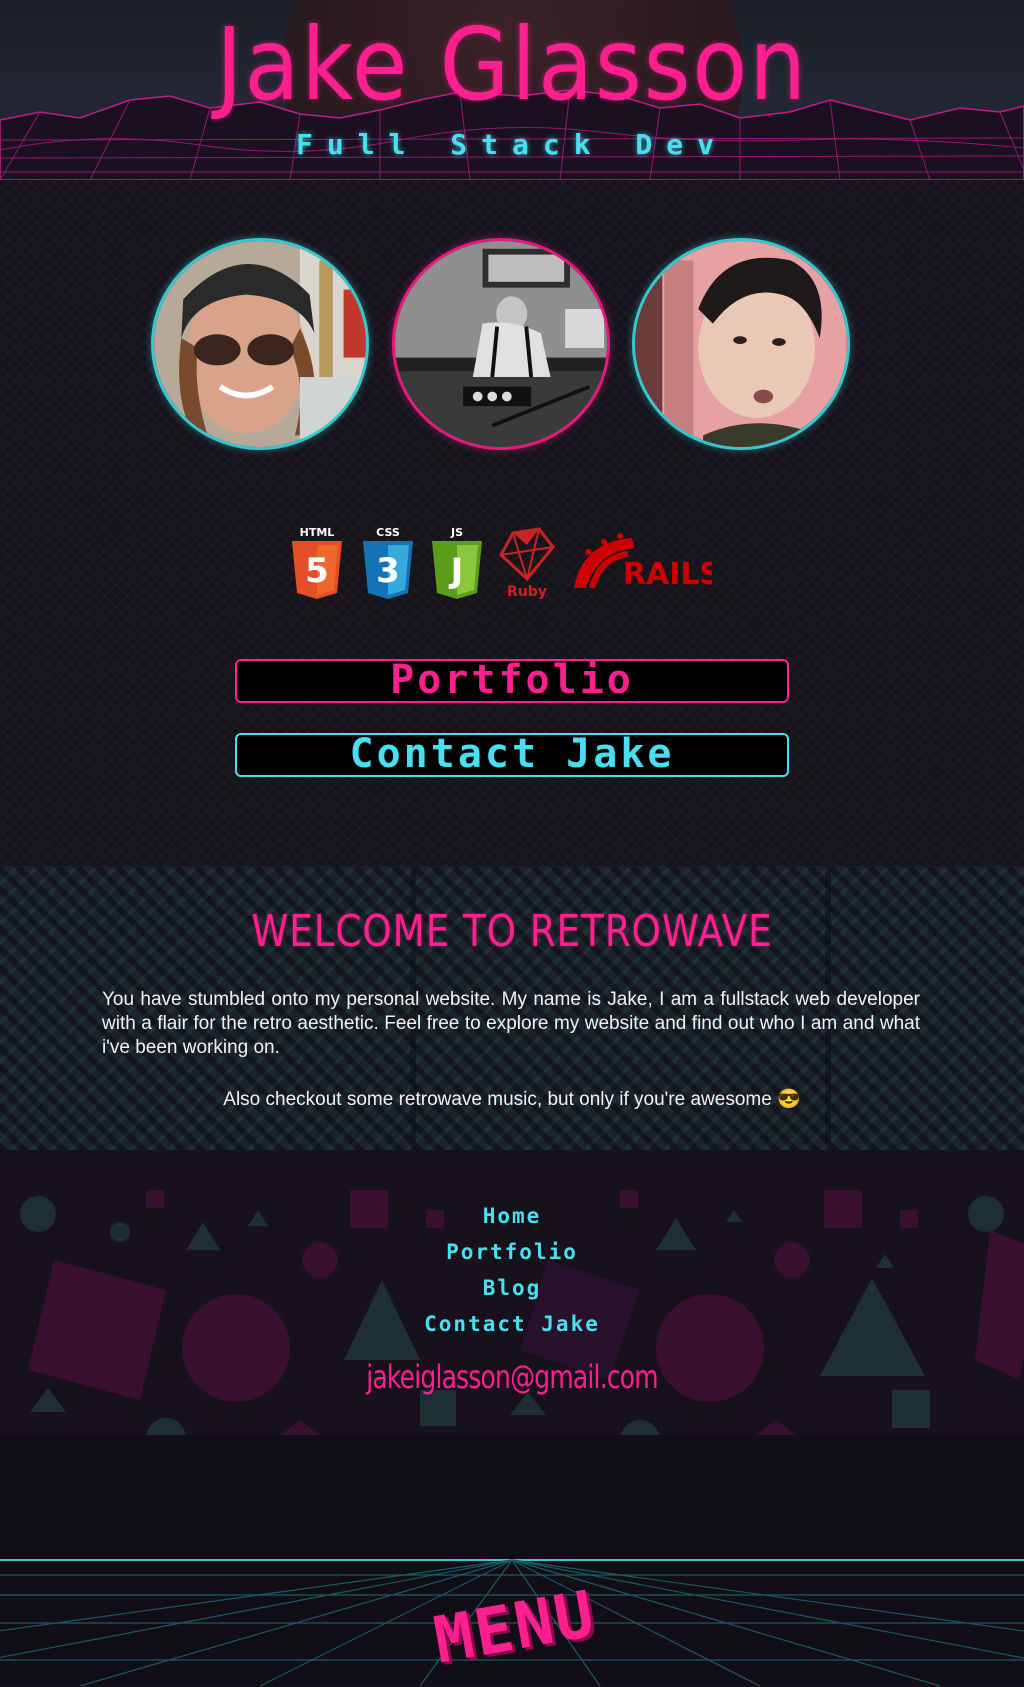 The height and width of the screenshot is (1687, 1024). What do you see at coordinates (512, 1252) in the screenshot?
I see `footer-link-portfolio: Portfolio` at bounding box center [512, 1252].